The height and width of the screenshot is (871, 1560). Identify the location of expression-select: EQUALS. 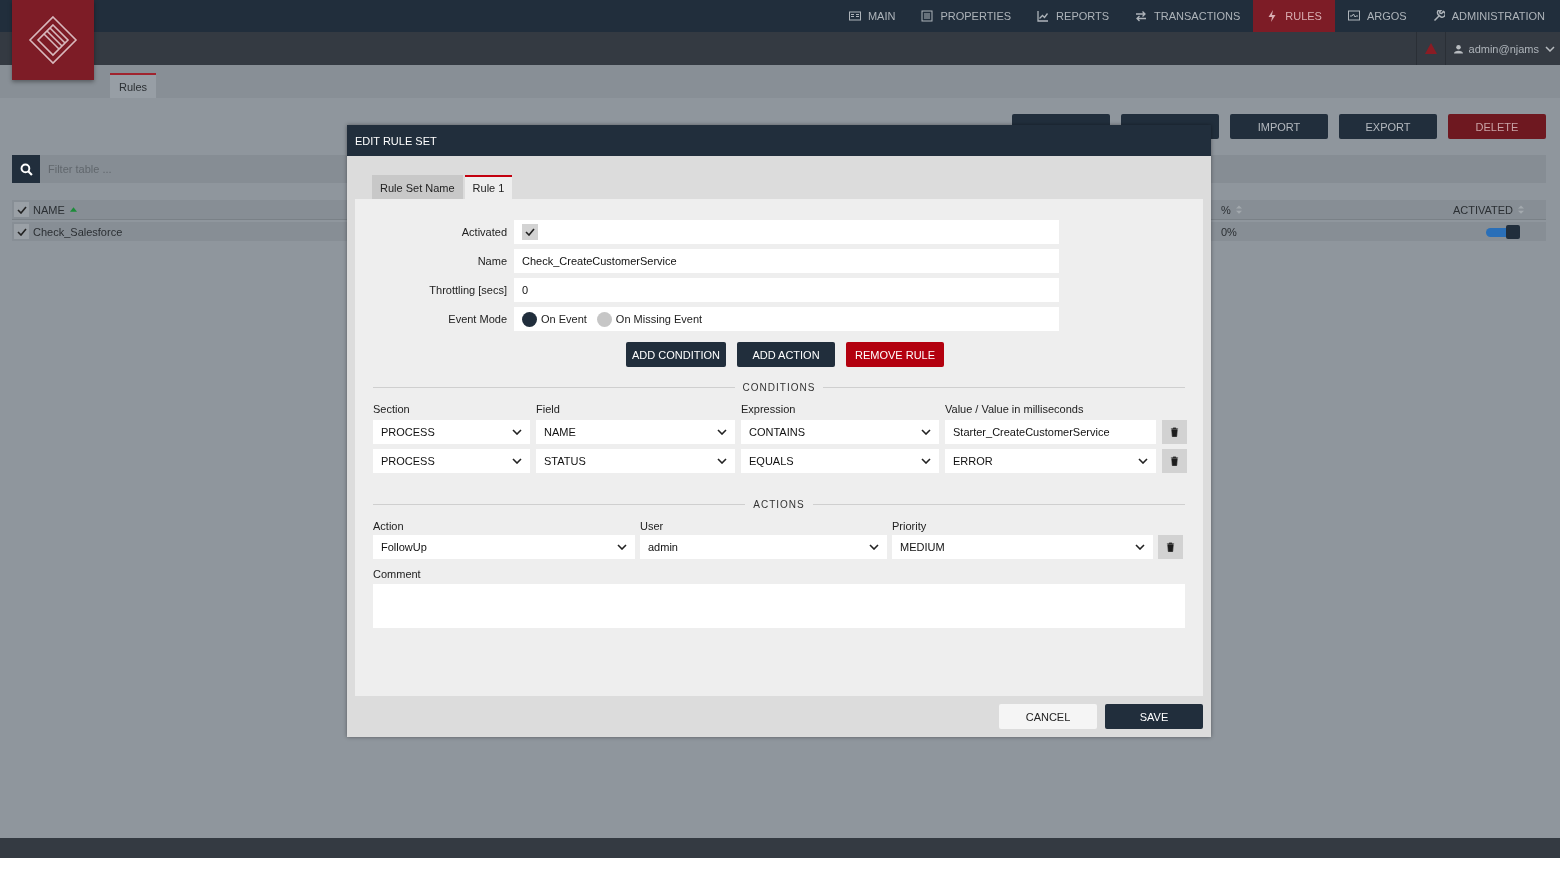
(840, 461).